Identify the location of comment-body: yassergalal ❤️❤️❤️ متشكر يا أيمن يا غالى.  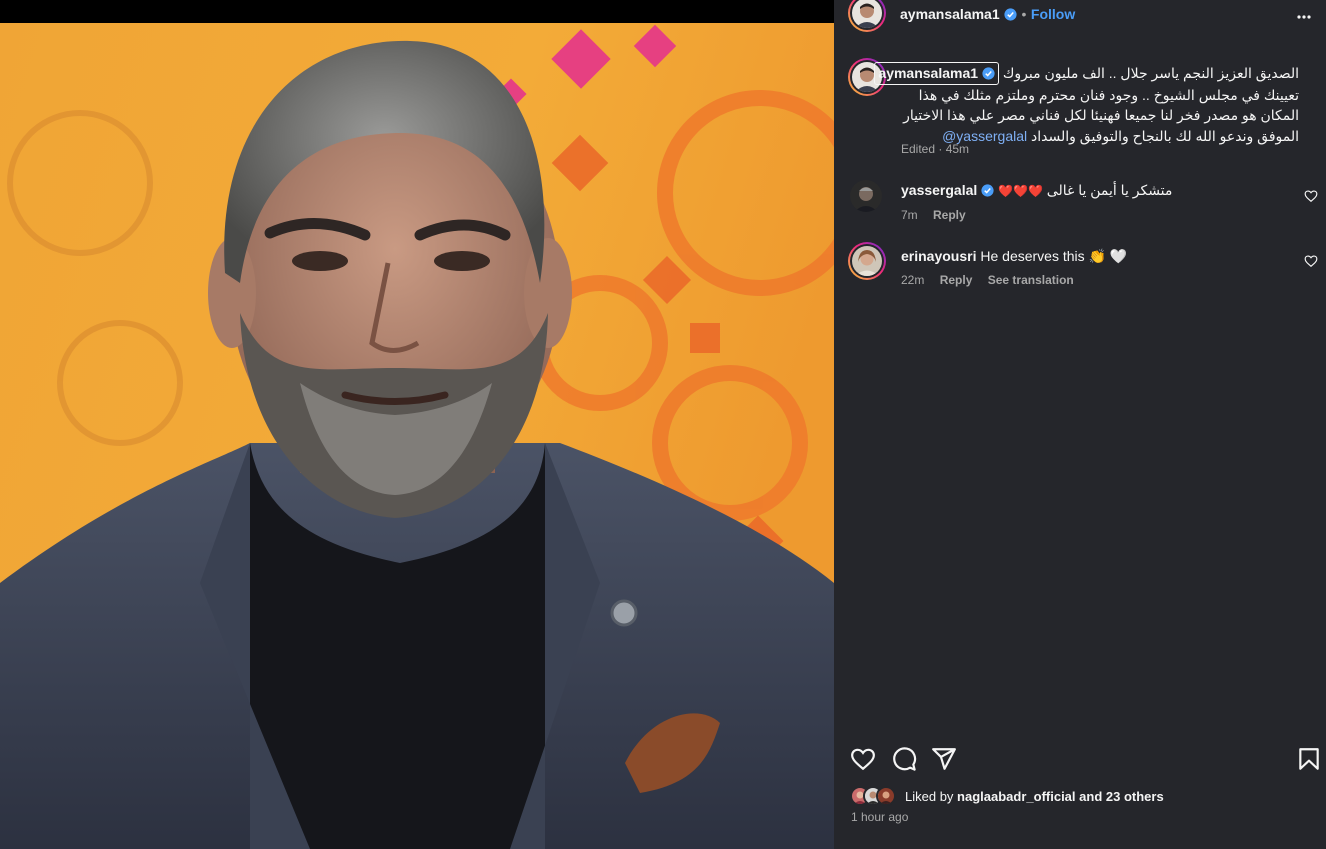
(1036, 190).